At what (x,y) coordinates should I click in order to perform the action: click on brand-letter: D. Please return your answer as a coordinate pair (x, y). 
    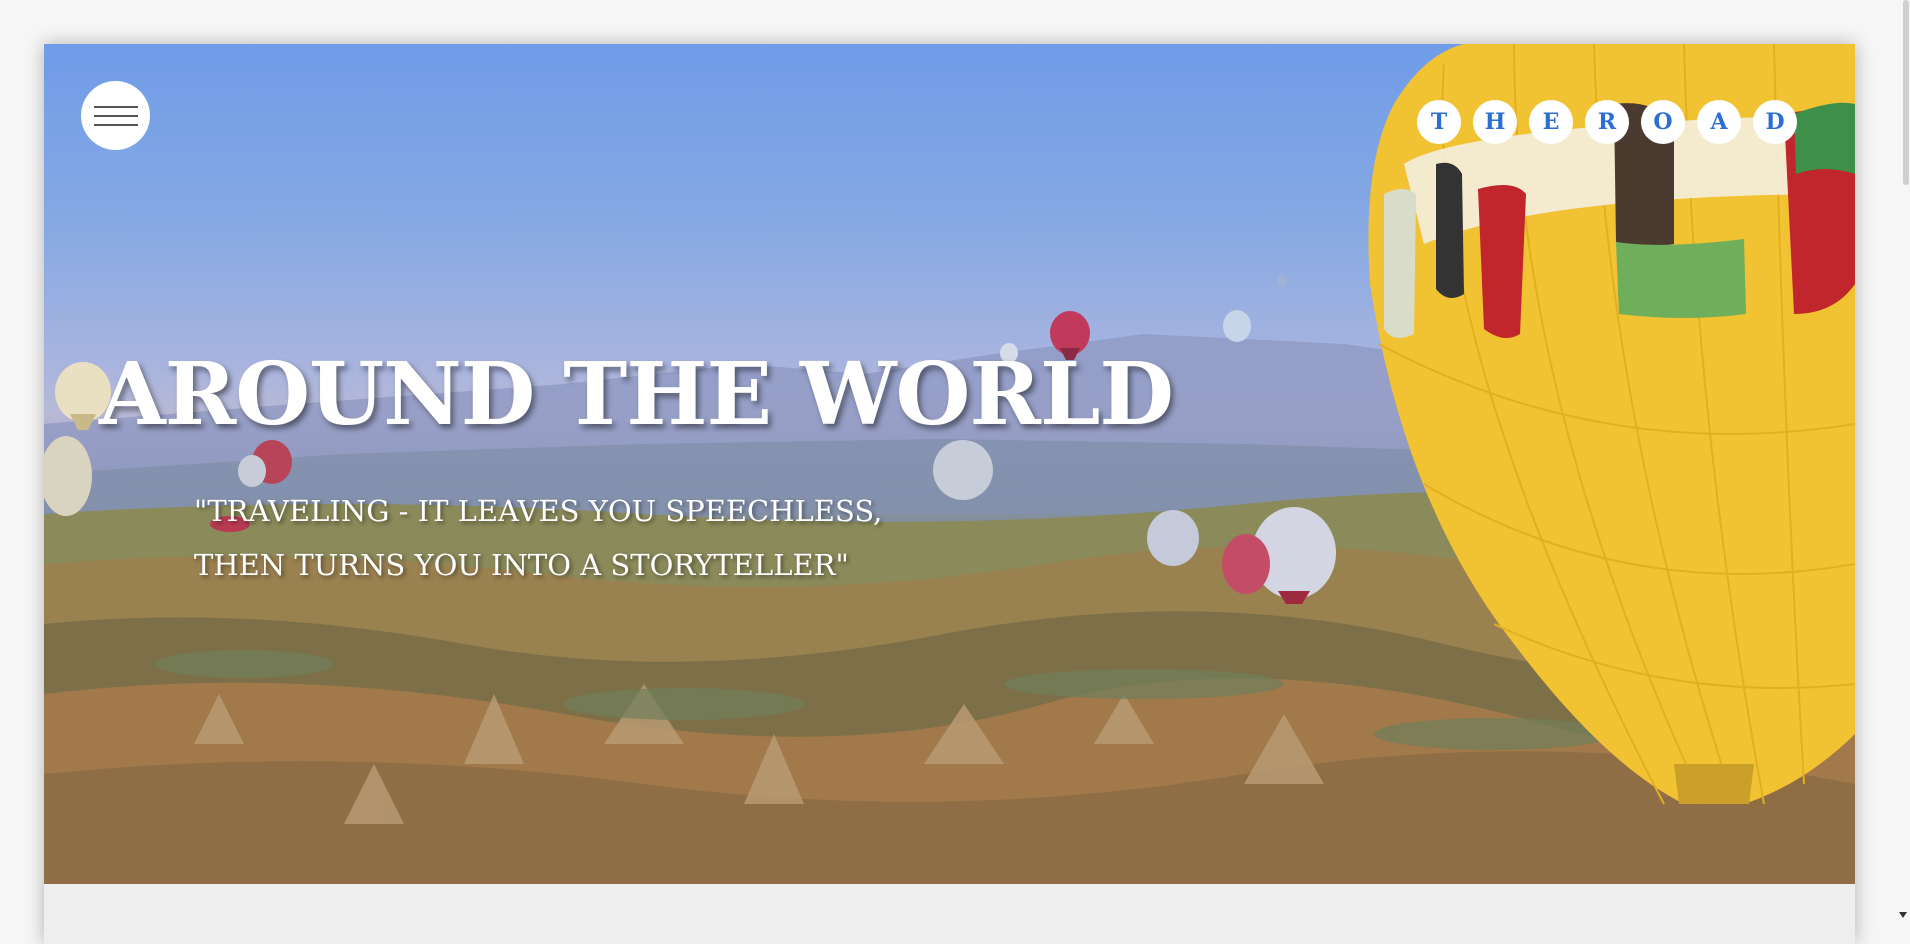
    Looking at the image, I should click on (1775, 122).